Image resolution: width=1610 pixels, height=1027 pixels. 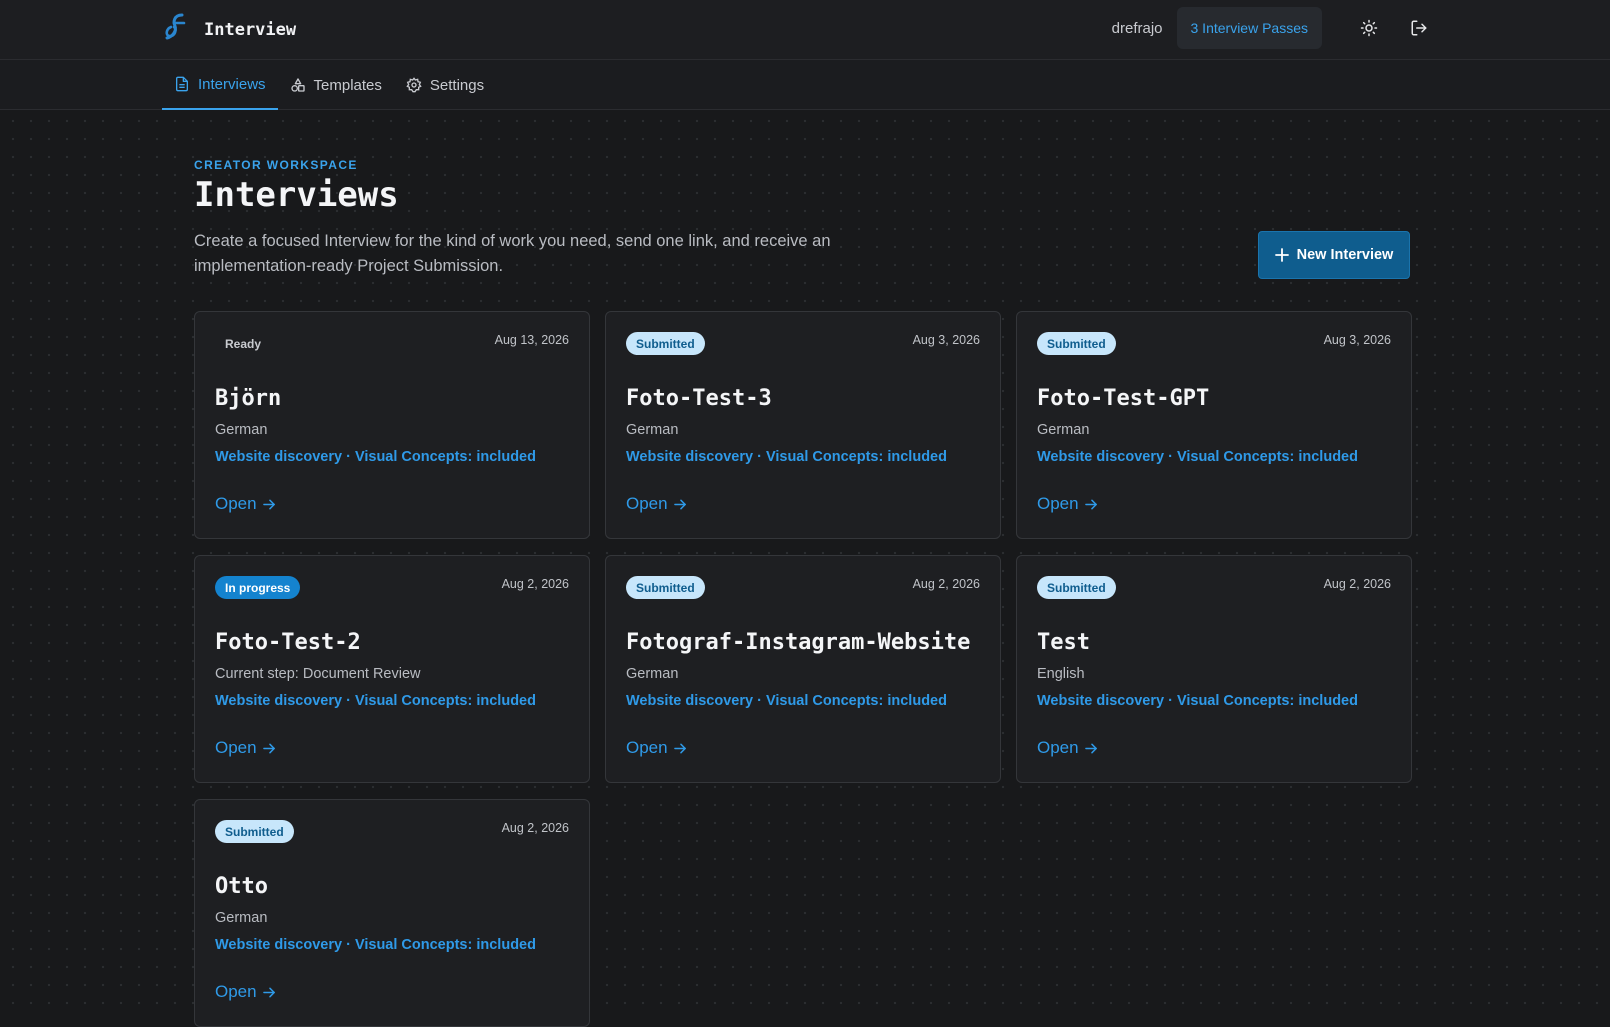 I want to click on card-subtitle: Current step: Document Review, so click(x=318, y=674).